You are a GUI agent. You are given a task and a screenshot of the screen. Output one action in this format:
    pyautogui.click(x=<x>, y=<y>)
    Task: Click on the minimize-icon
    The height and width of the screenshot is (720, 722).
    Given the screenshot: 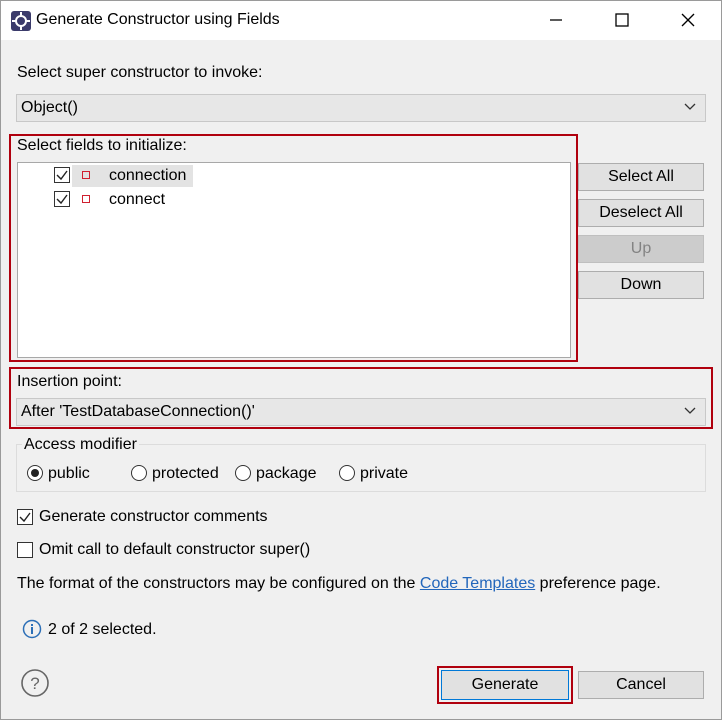 What is the action you would take?
    pyautogui.click(x=556, y=20)
    